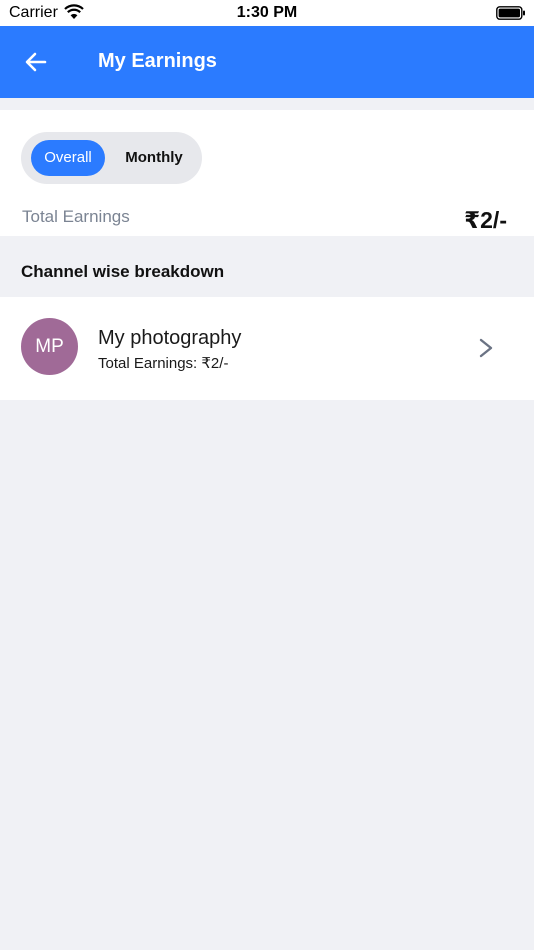  What do you see at coordinates (267, 348) in the screenshot?
I see `channel-list-item: MP My photography Total Earnings: ₹2/-` at bounding box center [267, 348].